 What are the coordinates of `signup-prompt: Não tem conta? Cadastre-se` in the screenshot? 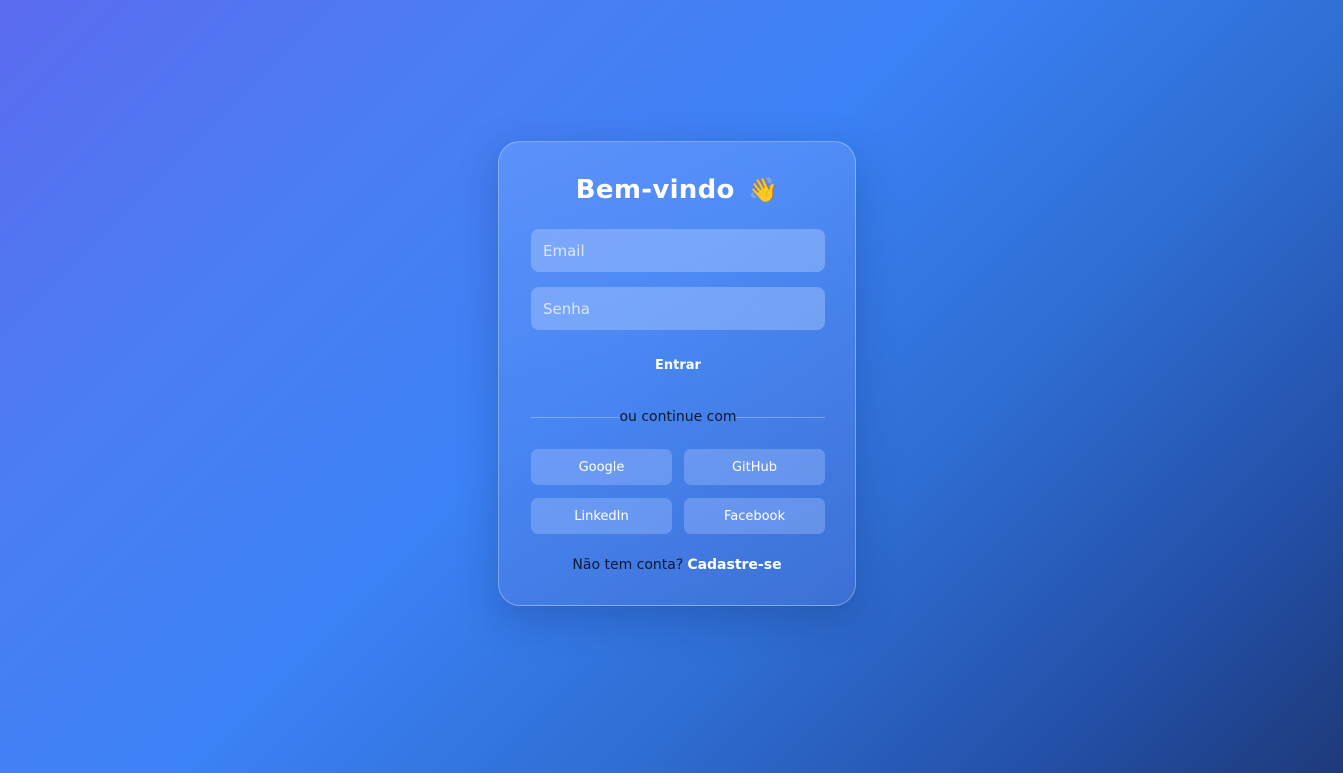 It's located at (677, 565).